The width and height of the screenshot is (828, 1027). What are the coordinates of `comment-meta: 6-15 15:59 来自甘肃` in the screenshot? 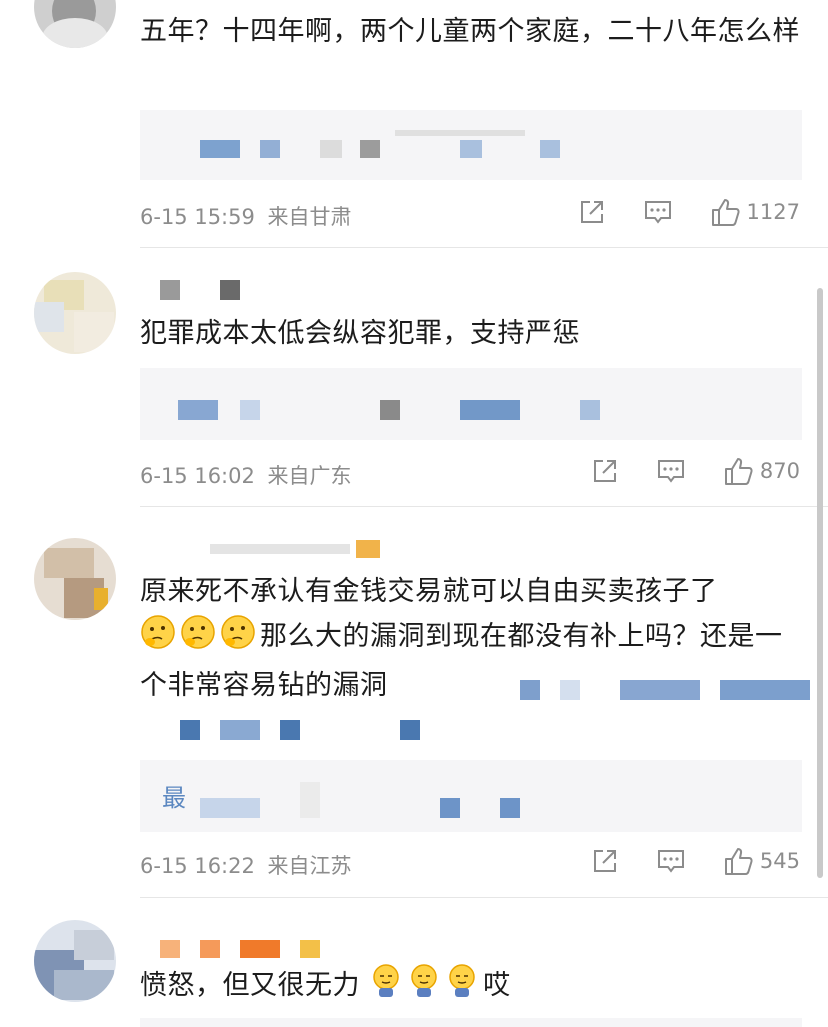 It's located at (246, 216).